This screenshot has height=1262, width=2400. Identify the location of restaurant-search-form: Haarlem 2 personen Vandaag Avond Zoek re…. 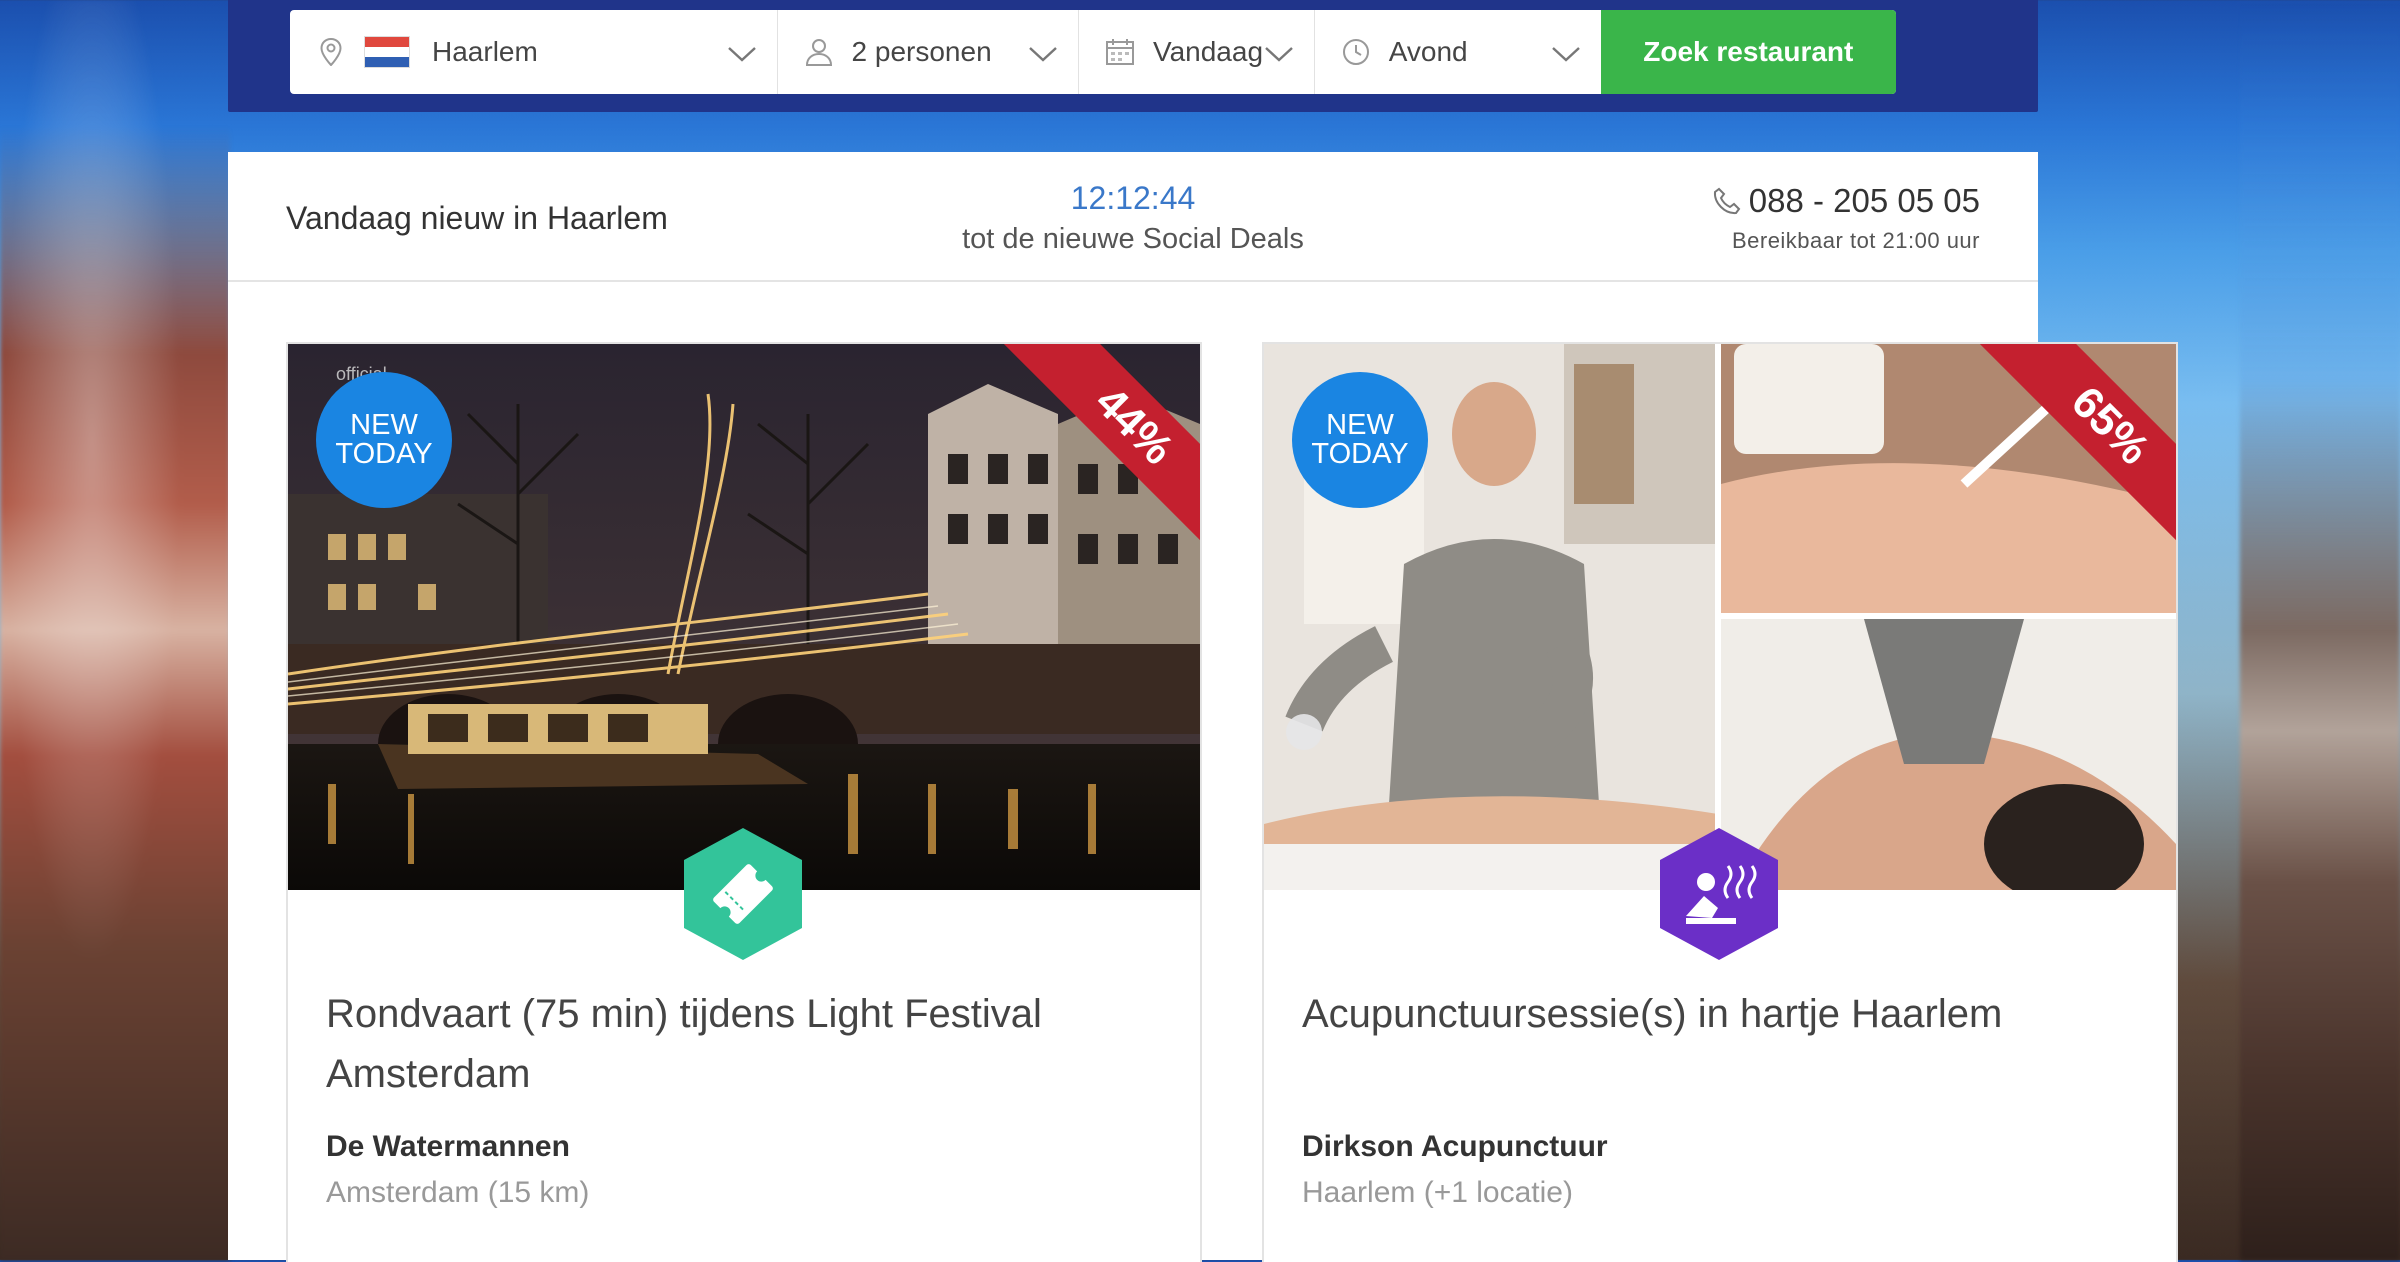
(1093, 52).